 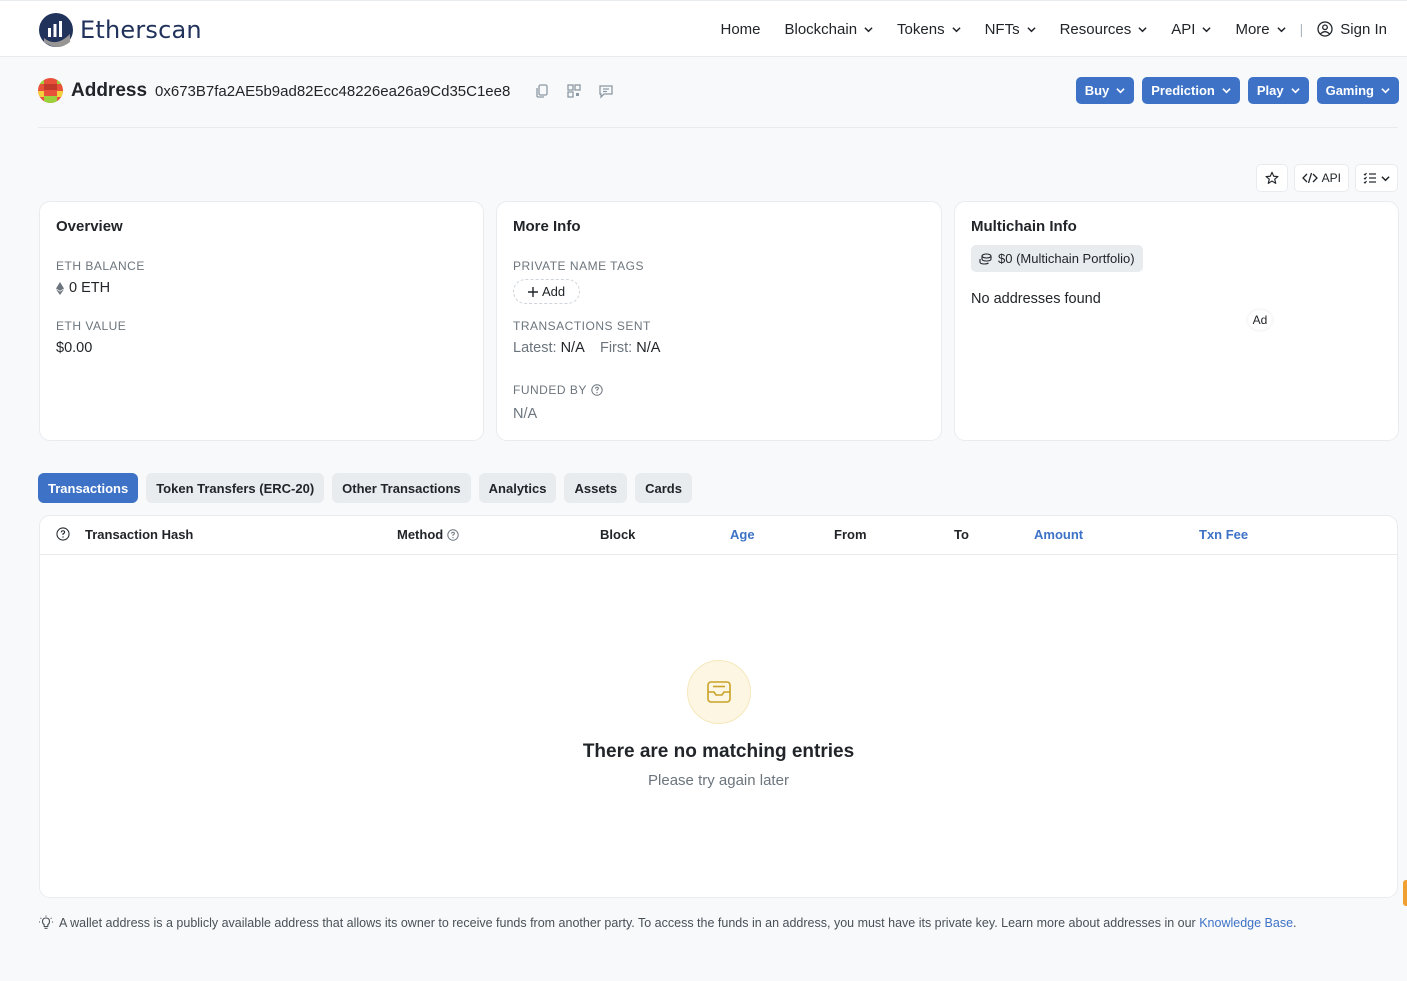 What do you see at coordinates (718, 692) in the screenshot?
I see `empty-inbox-icon` at bounding box center [718, 692].